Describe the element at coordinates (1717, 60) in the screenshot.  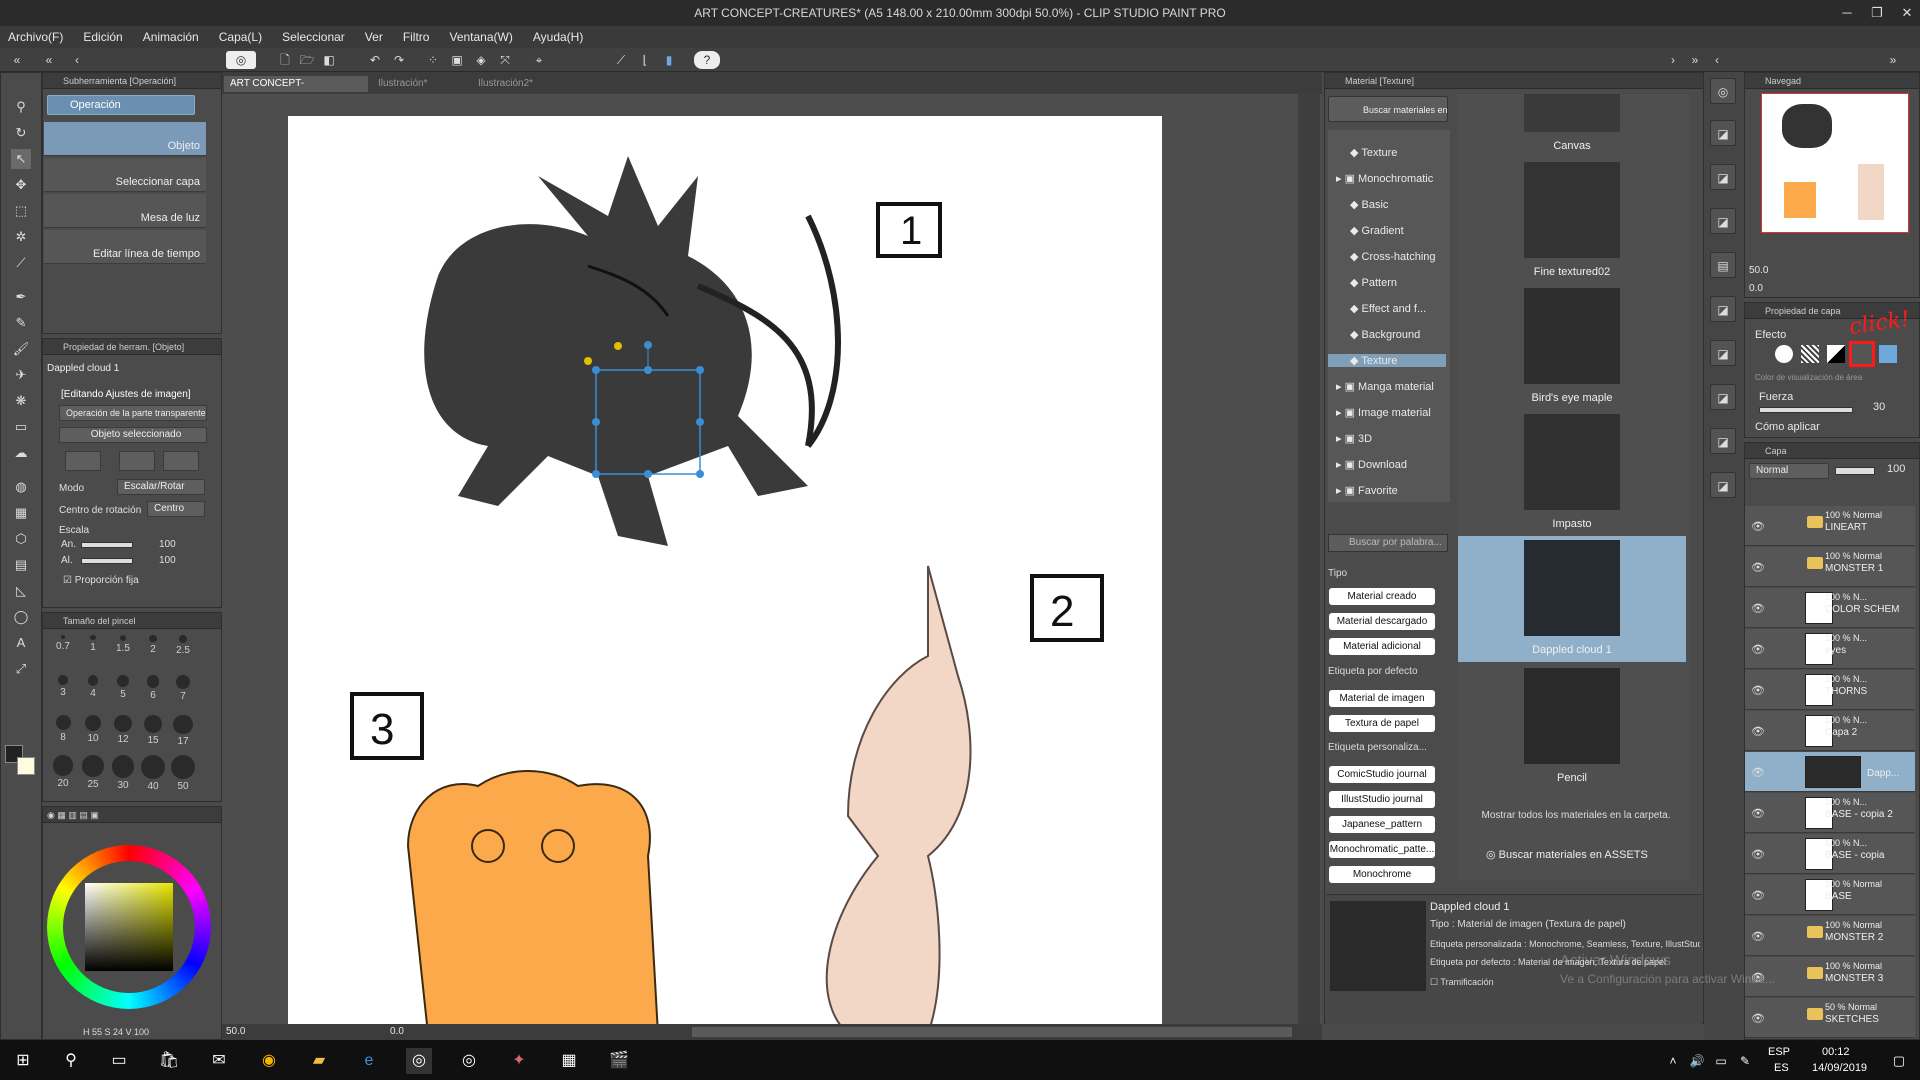
I see `chevron-left-icon-2: ‹` at that location.